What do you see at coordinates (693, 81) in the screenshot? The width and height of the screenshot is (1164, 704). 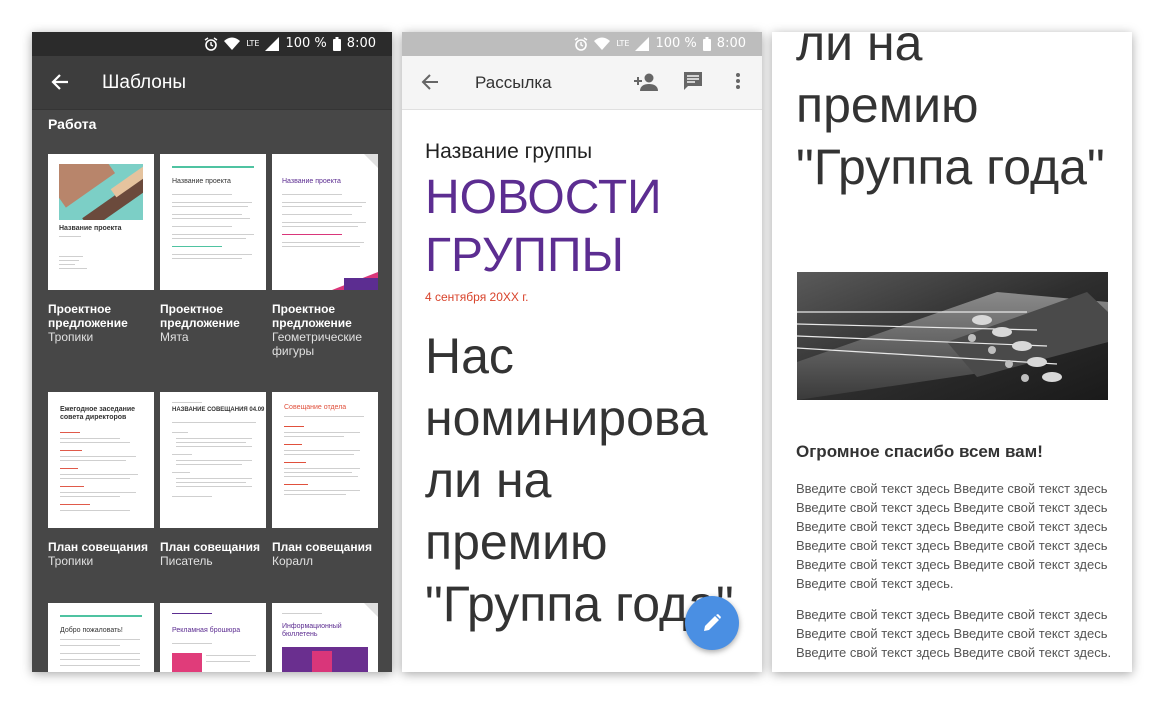 I see `comment-icon` at bounding box center [693, 81].